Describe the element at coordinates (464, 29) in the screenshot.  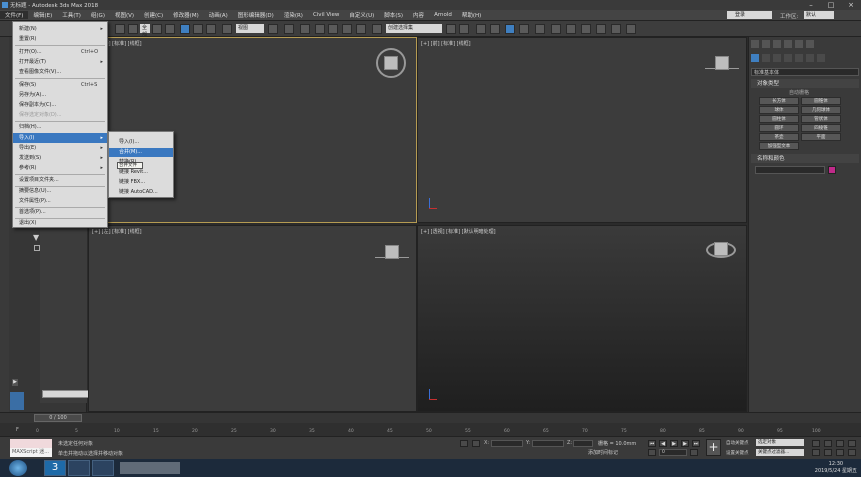
I see `align-icon` at that location.